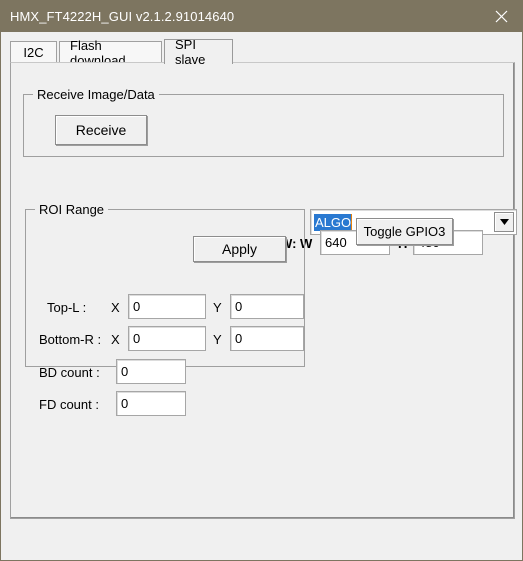 Image resolution: width=523 pixels, height=561 pixels. I want to click on bottom-right-x-value: 0, so click(137, 338).